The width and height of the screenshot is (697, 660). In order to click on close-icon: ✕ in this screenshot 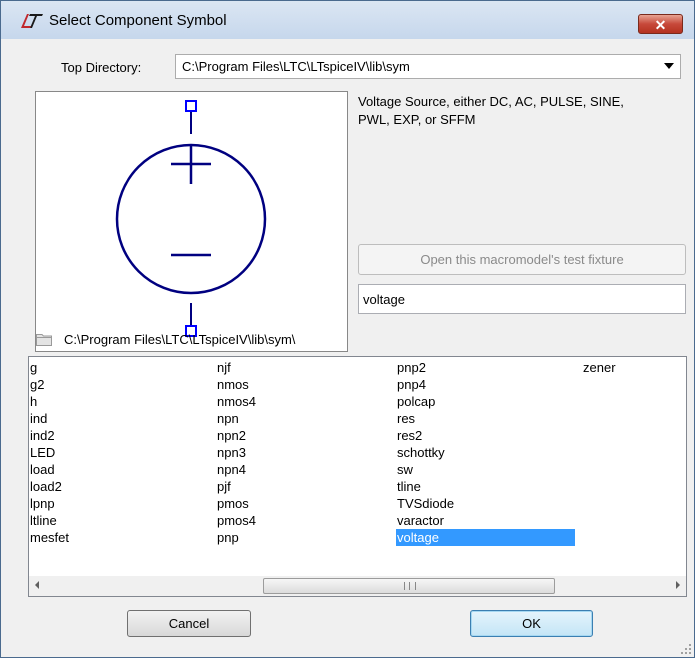, I will do `click(660, 25)`.